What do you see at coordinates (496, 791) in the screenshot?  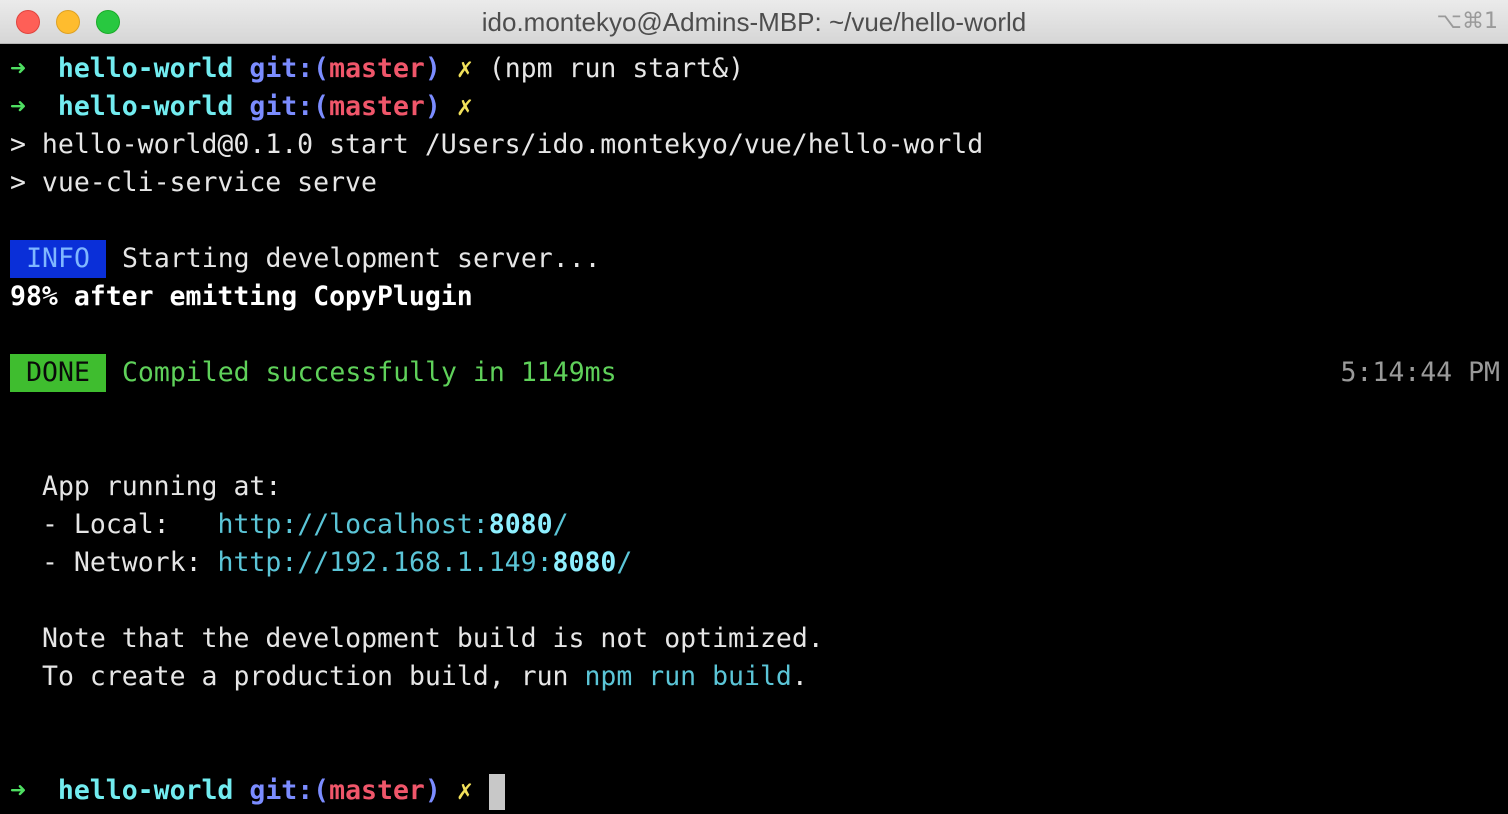 I see `text-cursor` at bounding box center [496, 791].